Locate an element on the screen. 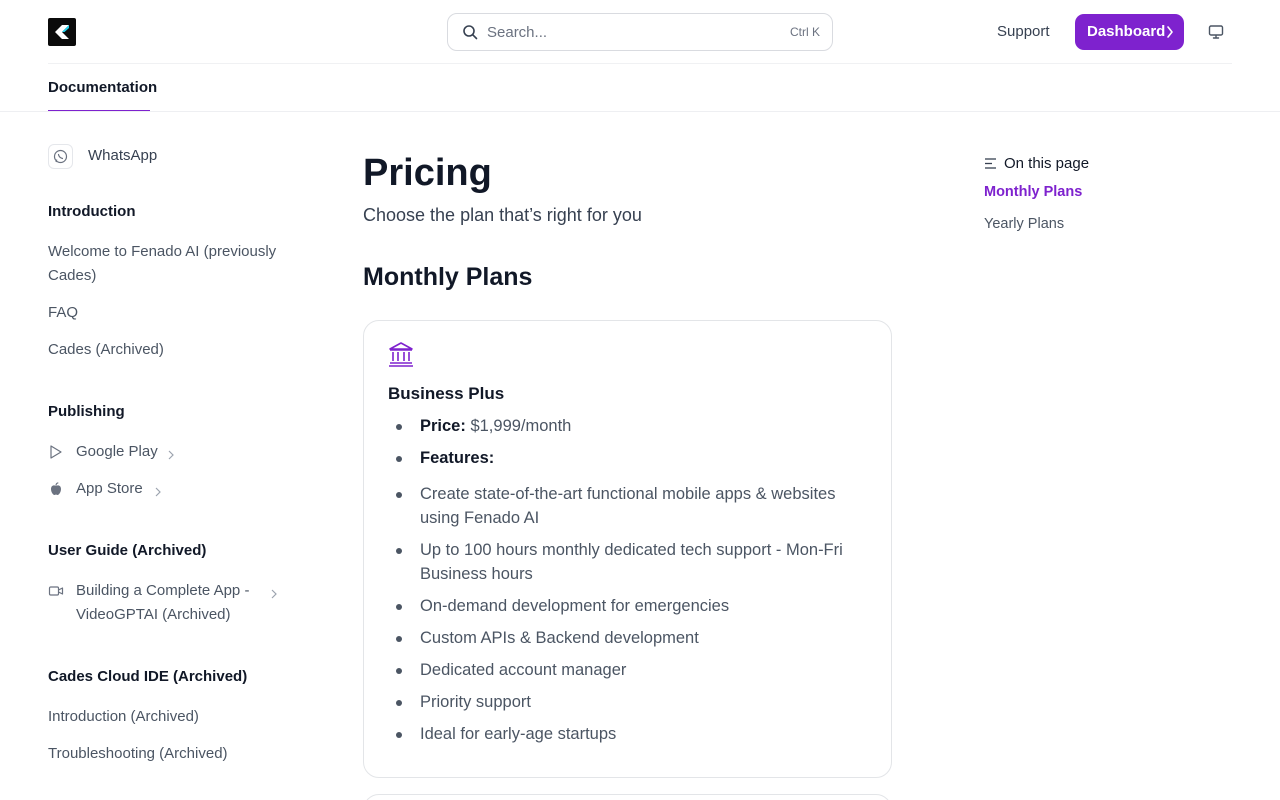 This screenshot has height=800, width=1280. support-link: Support is located at coordinates (1023, 31).